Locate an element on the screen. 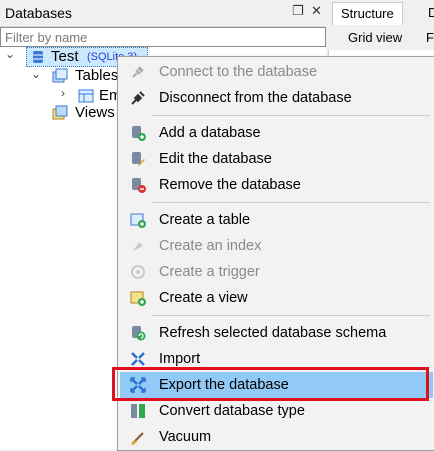  menu-item-connect: Connect to the database is located at coordinates (276, 72).